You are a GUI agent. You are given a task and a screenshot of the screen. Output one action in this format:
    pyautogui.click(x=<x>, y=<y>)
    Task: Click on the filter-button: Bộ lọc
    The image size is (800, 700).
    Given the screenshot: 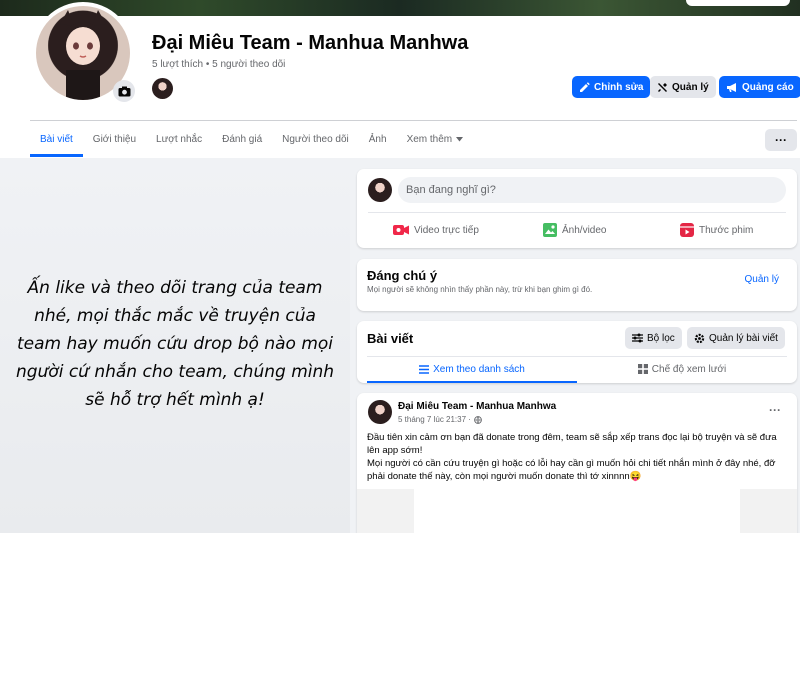 What is the action you would take?
    pyautogui.click(x=653, y=338)
    